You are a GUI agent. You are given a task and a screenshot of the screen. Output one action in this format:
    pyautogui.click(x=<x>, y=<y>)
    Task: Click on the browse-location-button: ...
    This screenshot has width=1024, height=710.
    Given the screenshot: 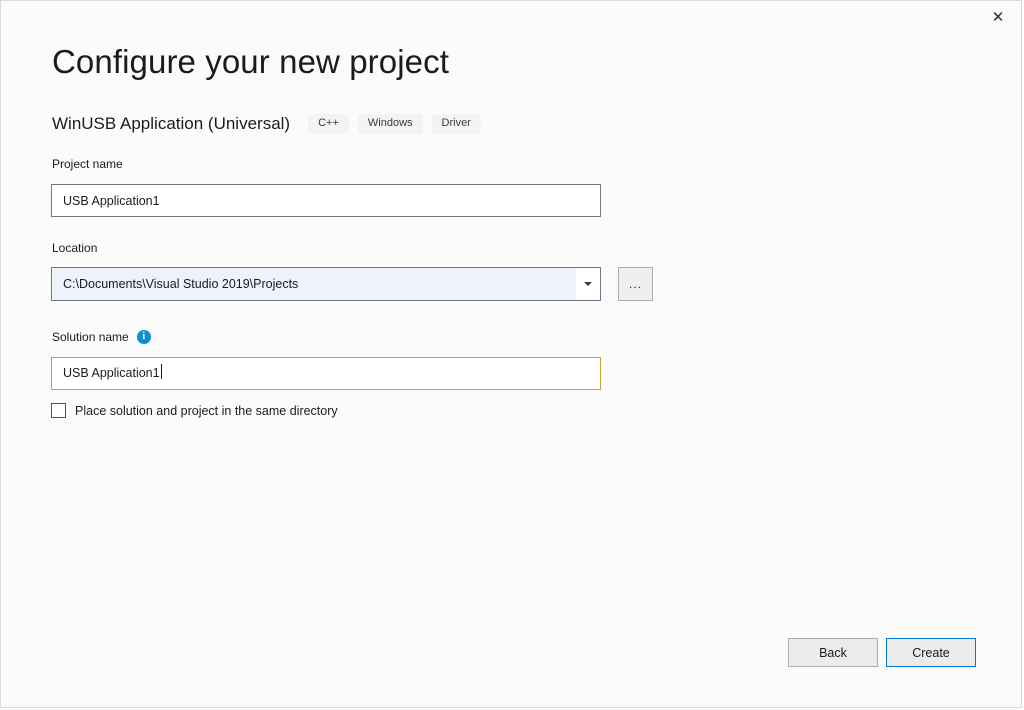 What is the action you would take?
    pyautogui.click(x=635, y=284)
    